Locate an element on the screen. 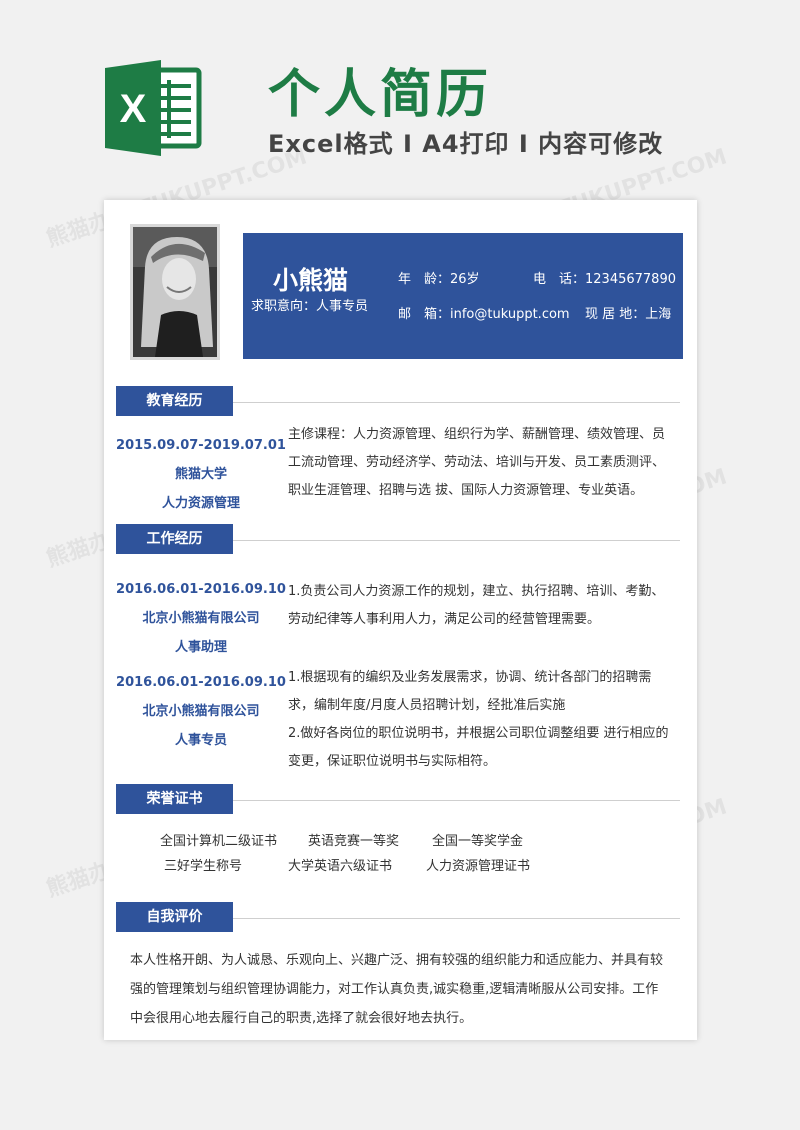 Image resolution: width=800 pixels, height=1130 pixels. portrait-image is located at coordinates (175, 292).